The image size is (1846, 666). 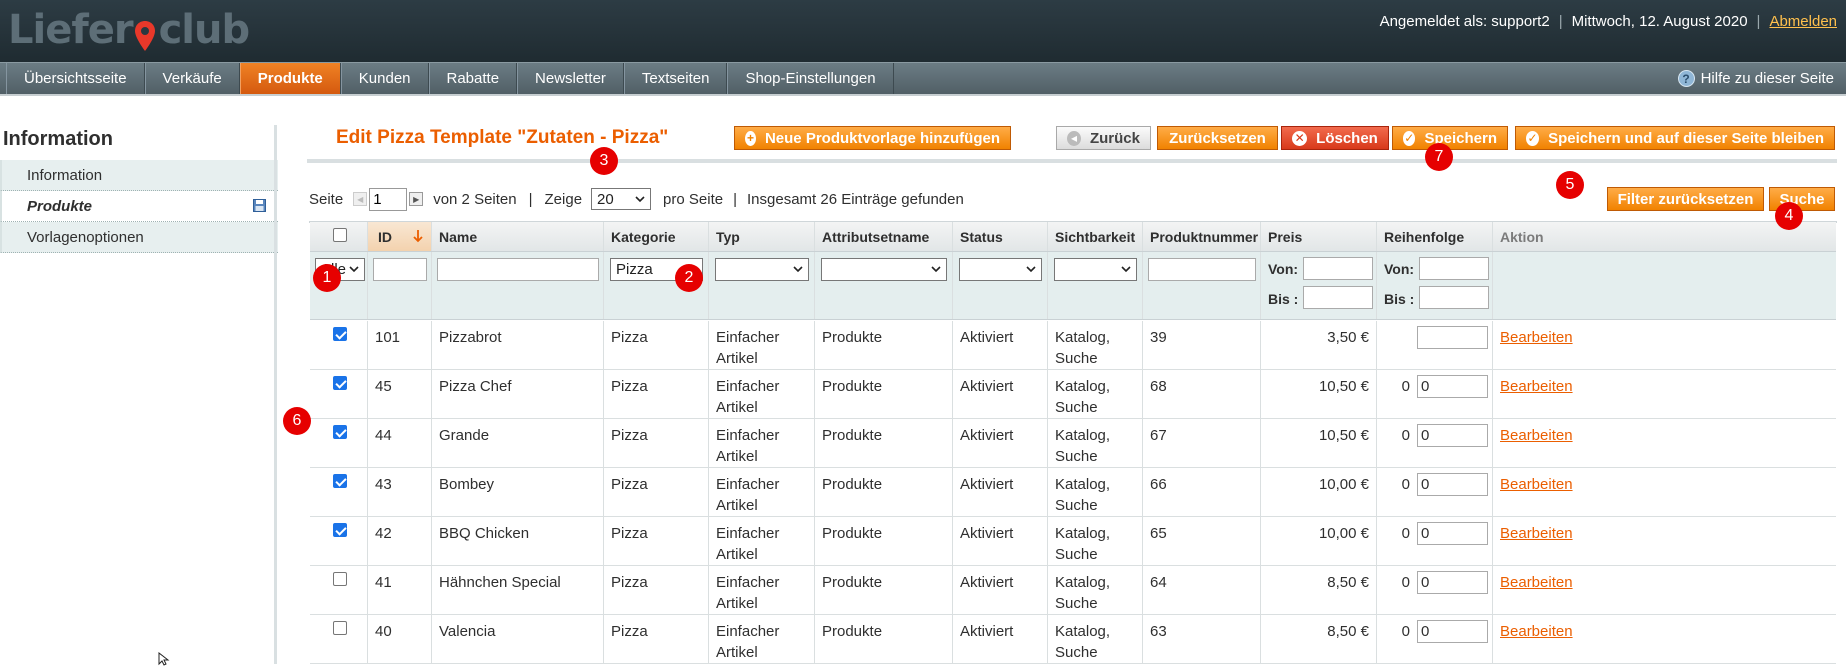 What do you see at coordinates (634, 269) in the screenshot?
I see `category-filter-value: Pizza` at bounding box center [634, 269].